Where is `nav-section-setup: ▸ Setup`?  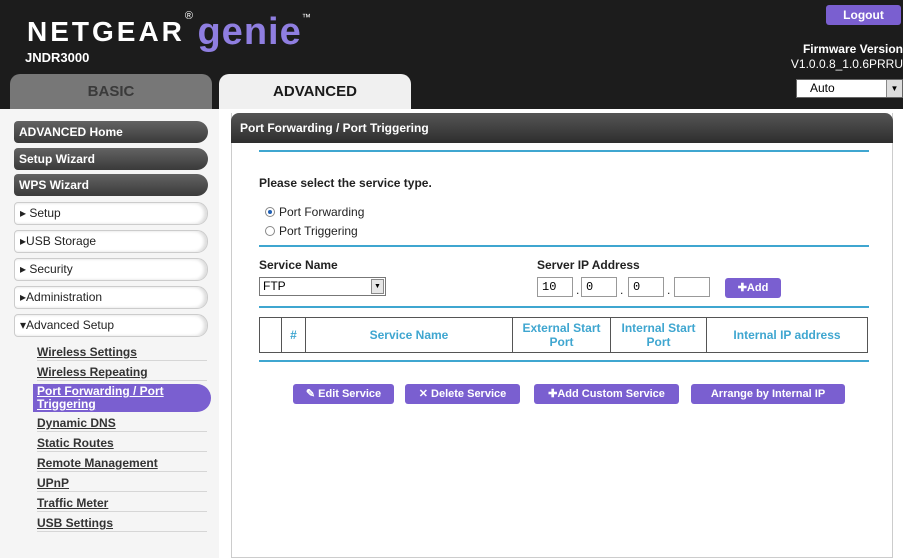
nav-section-setup: ▸ Setup is located at coordinates (111, 213).